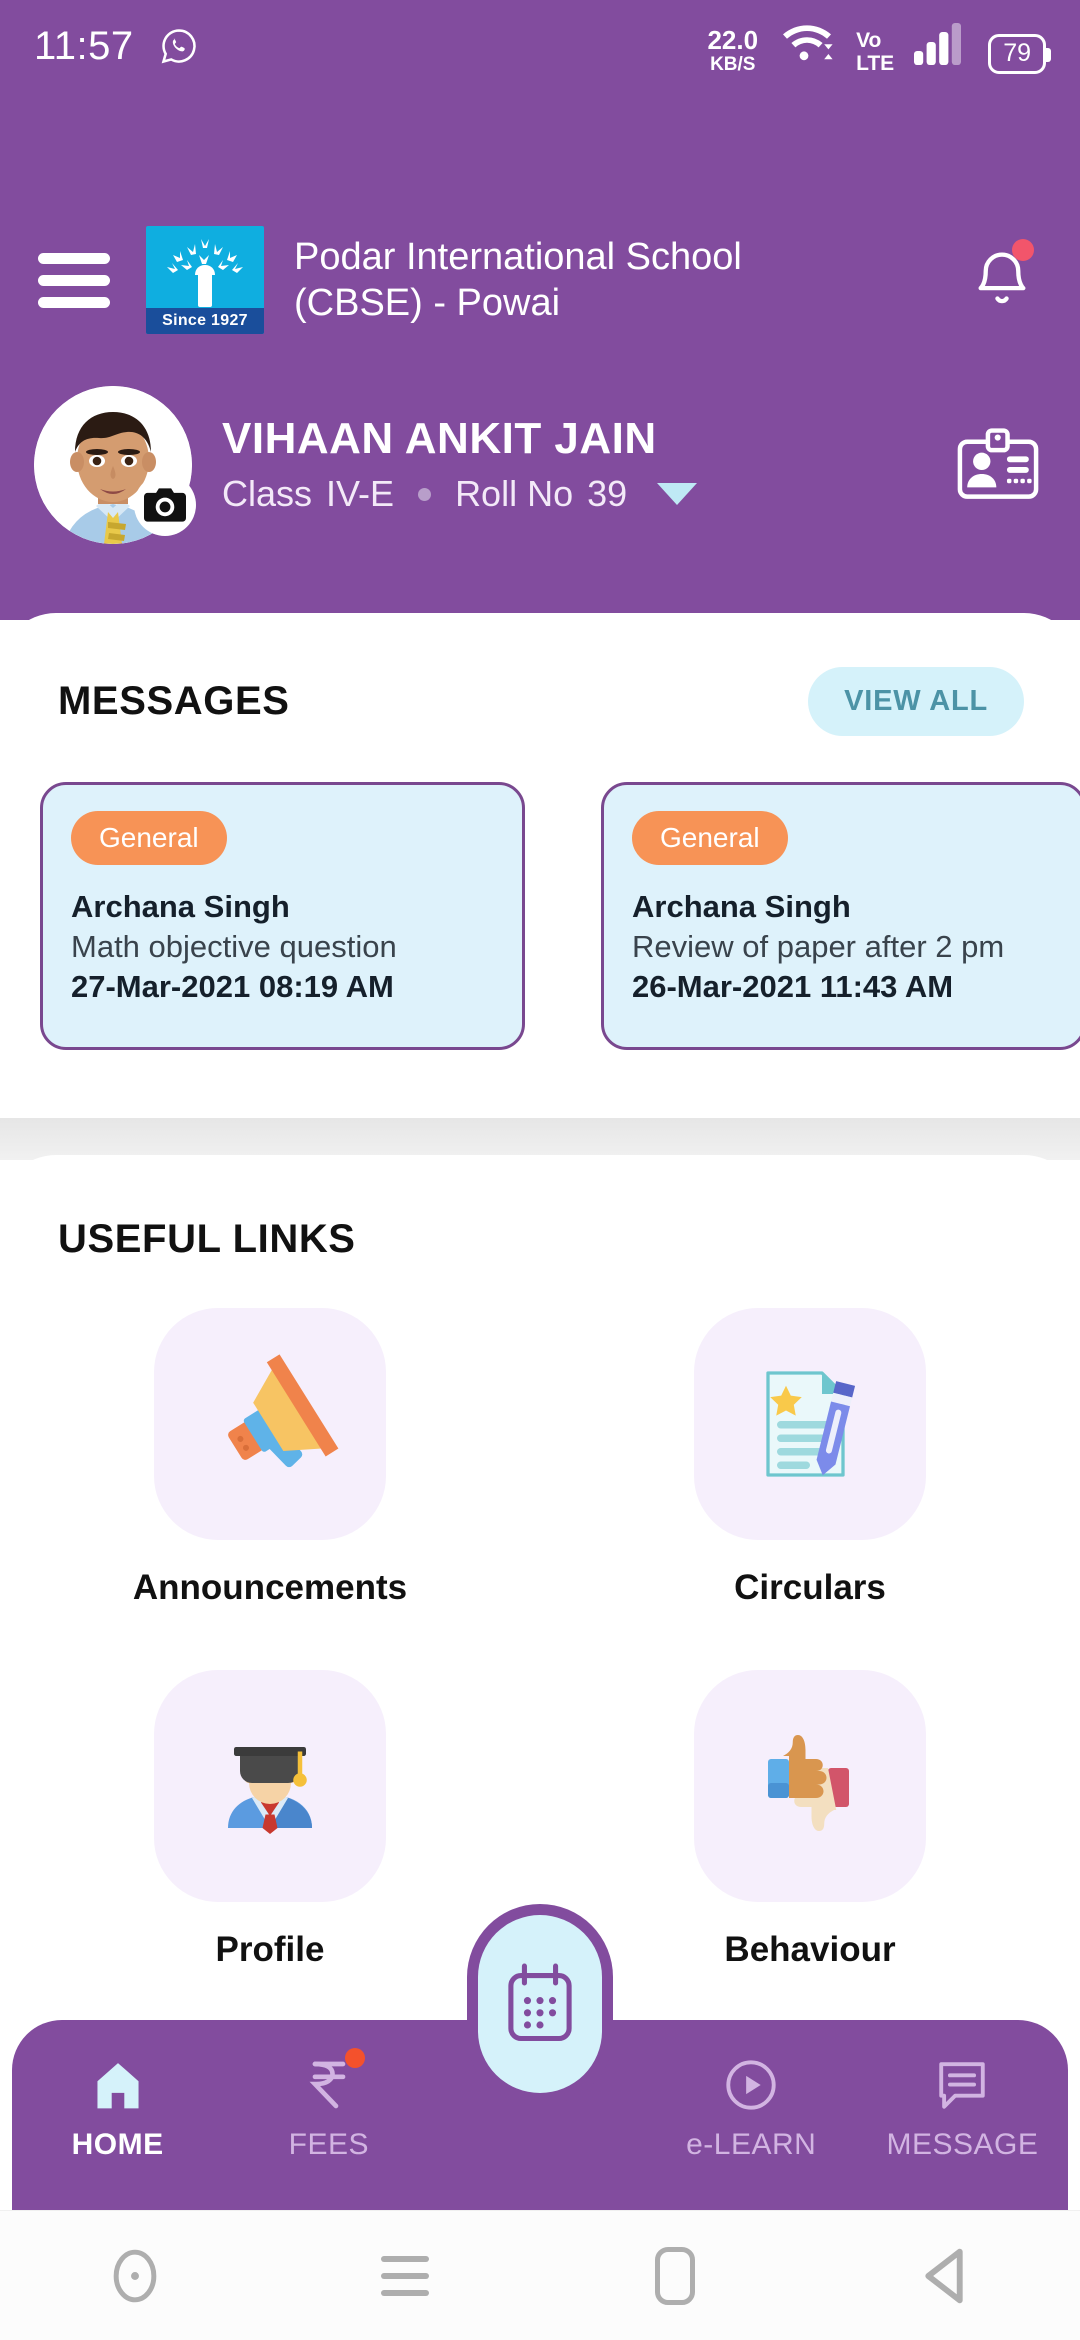 The image size is (1080, 2340). I want to click on roll-value: 39, so click(607, 494).